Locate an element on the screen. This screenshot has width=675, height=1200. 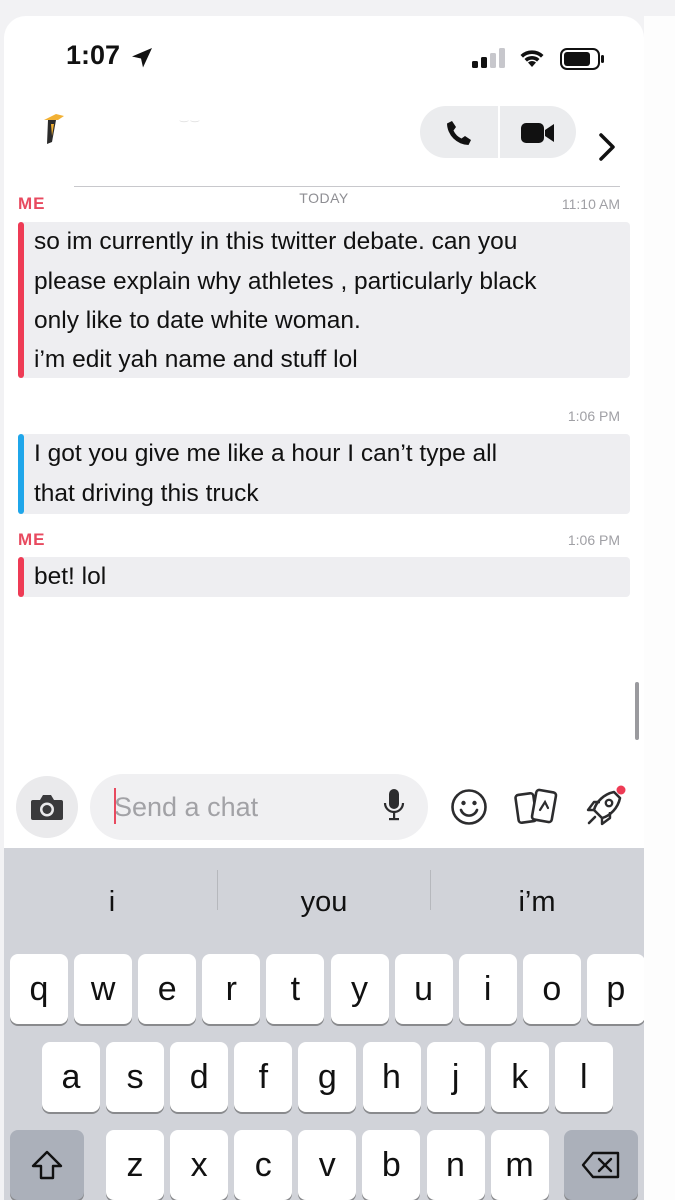
background-strip is located at coordinates (659, 608).